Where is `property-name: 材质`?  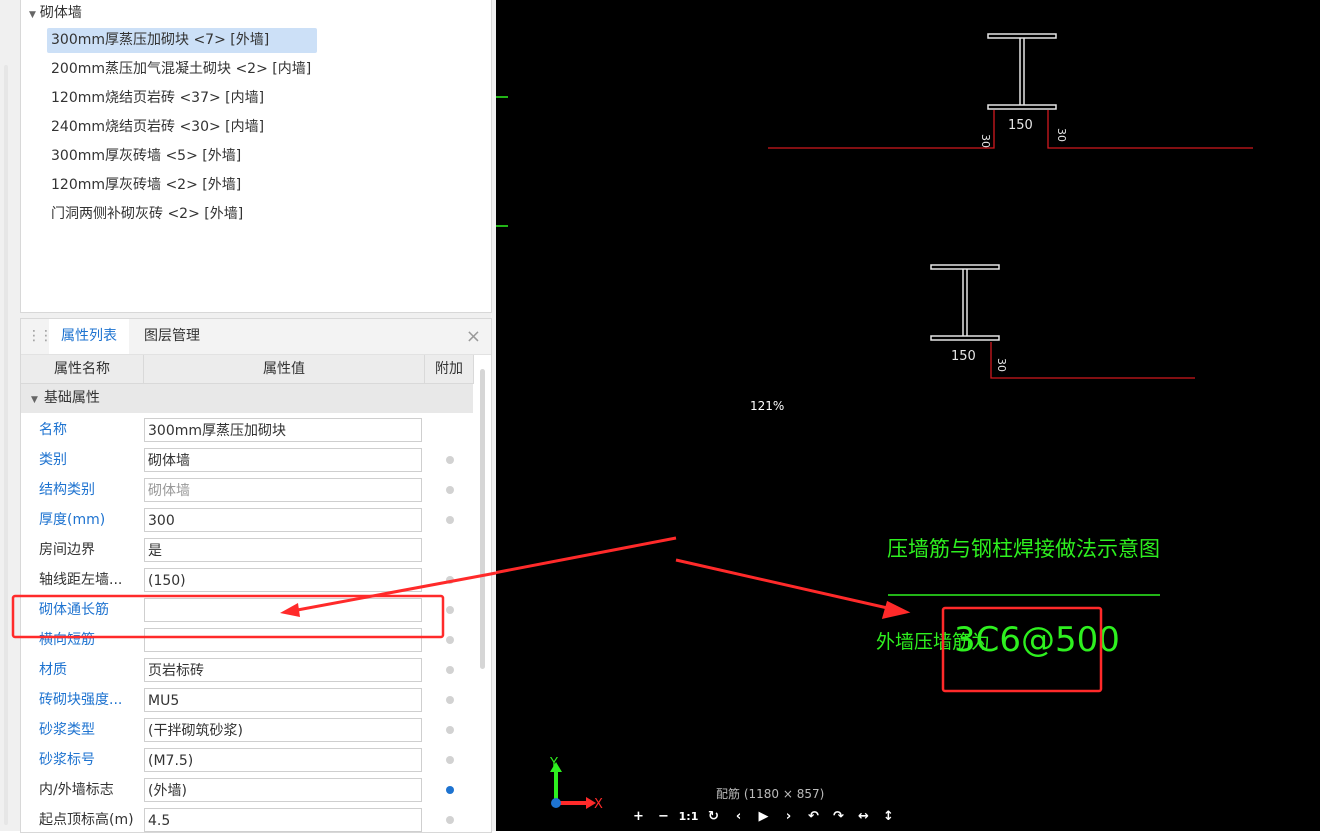 property-name: 材质 is located at coordinates (53, 670).